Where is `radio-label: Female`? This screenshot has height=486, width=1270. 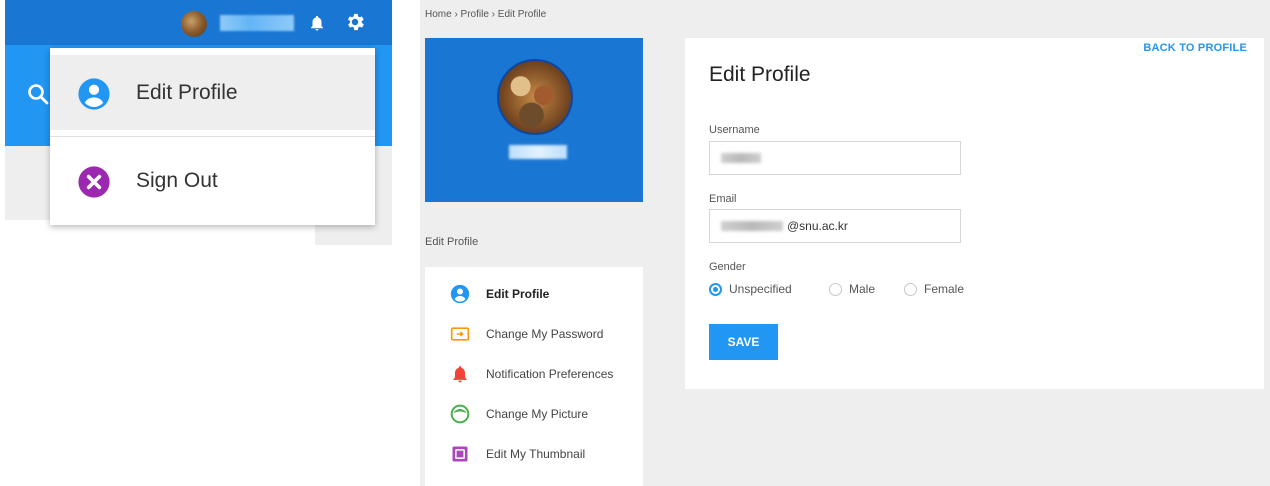
radio-label: Female is located at coordinates (944, 289).